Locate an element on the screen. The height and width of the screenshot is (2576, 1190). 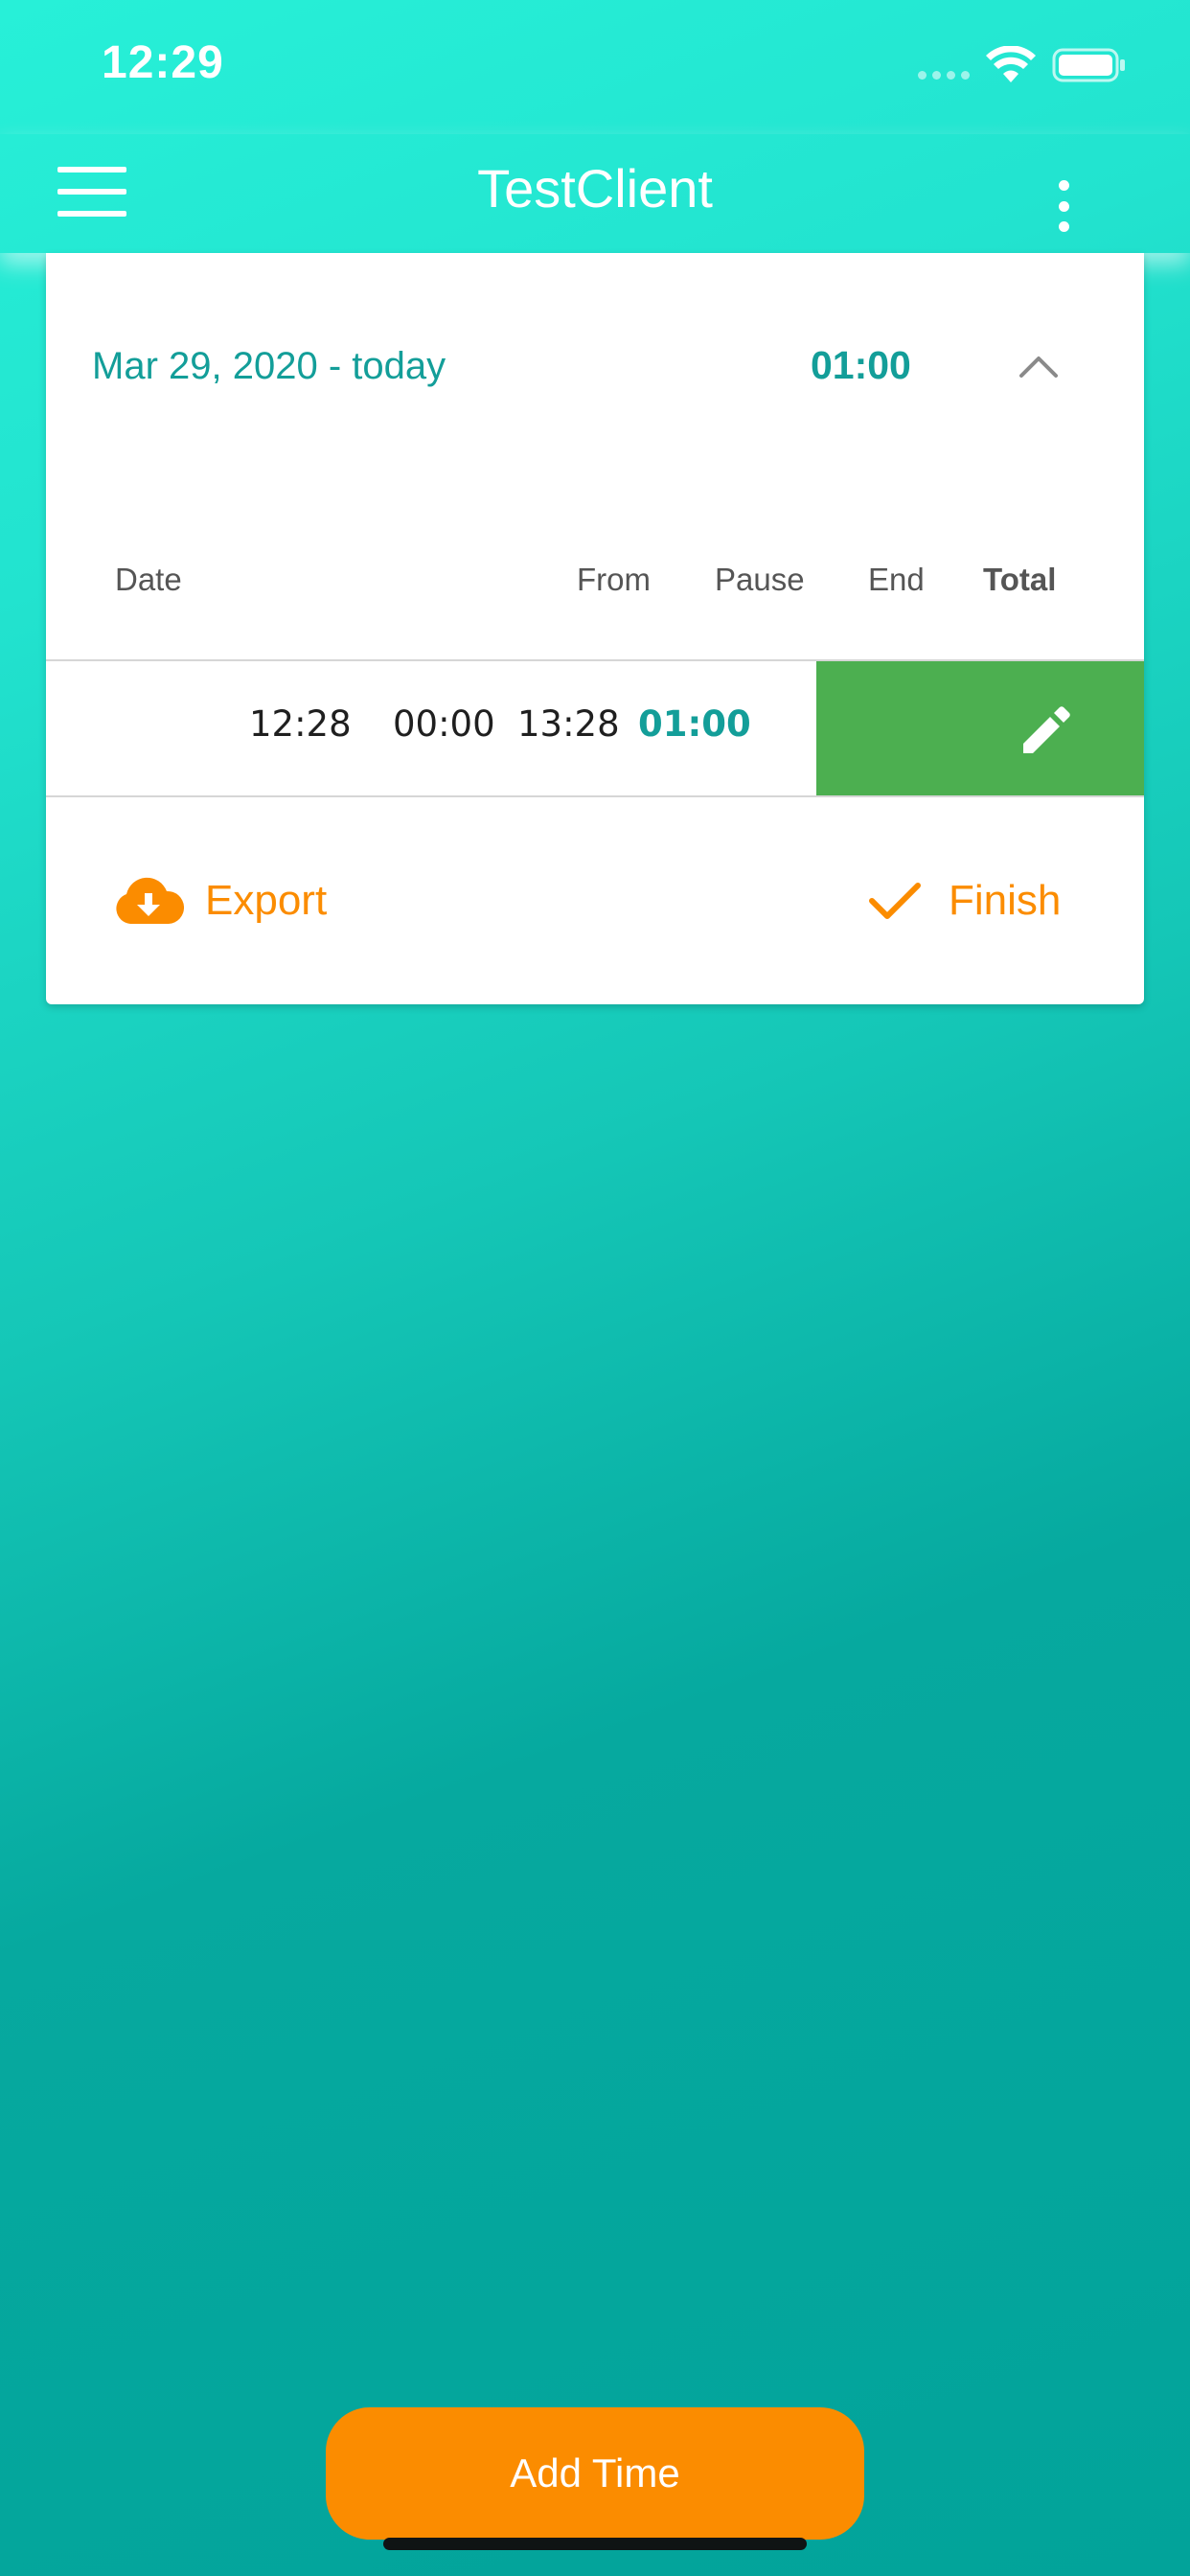
export-label: Export is located at coordinates (266, 900).